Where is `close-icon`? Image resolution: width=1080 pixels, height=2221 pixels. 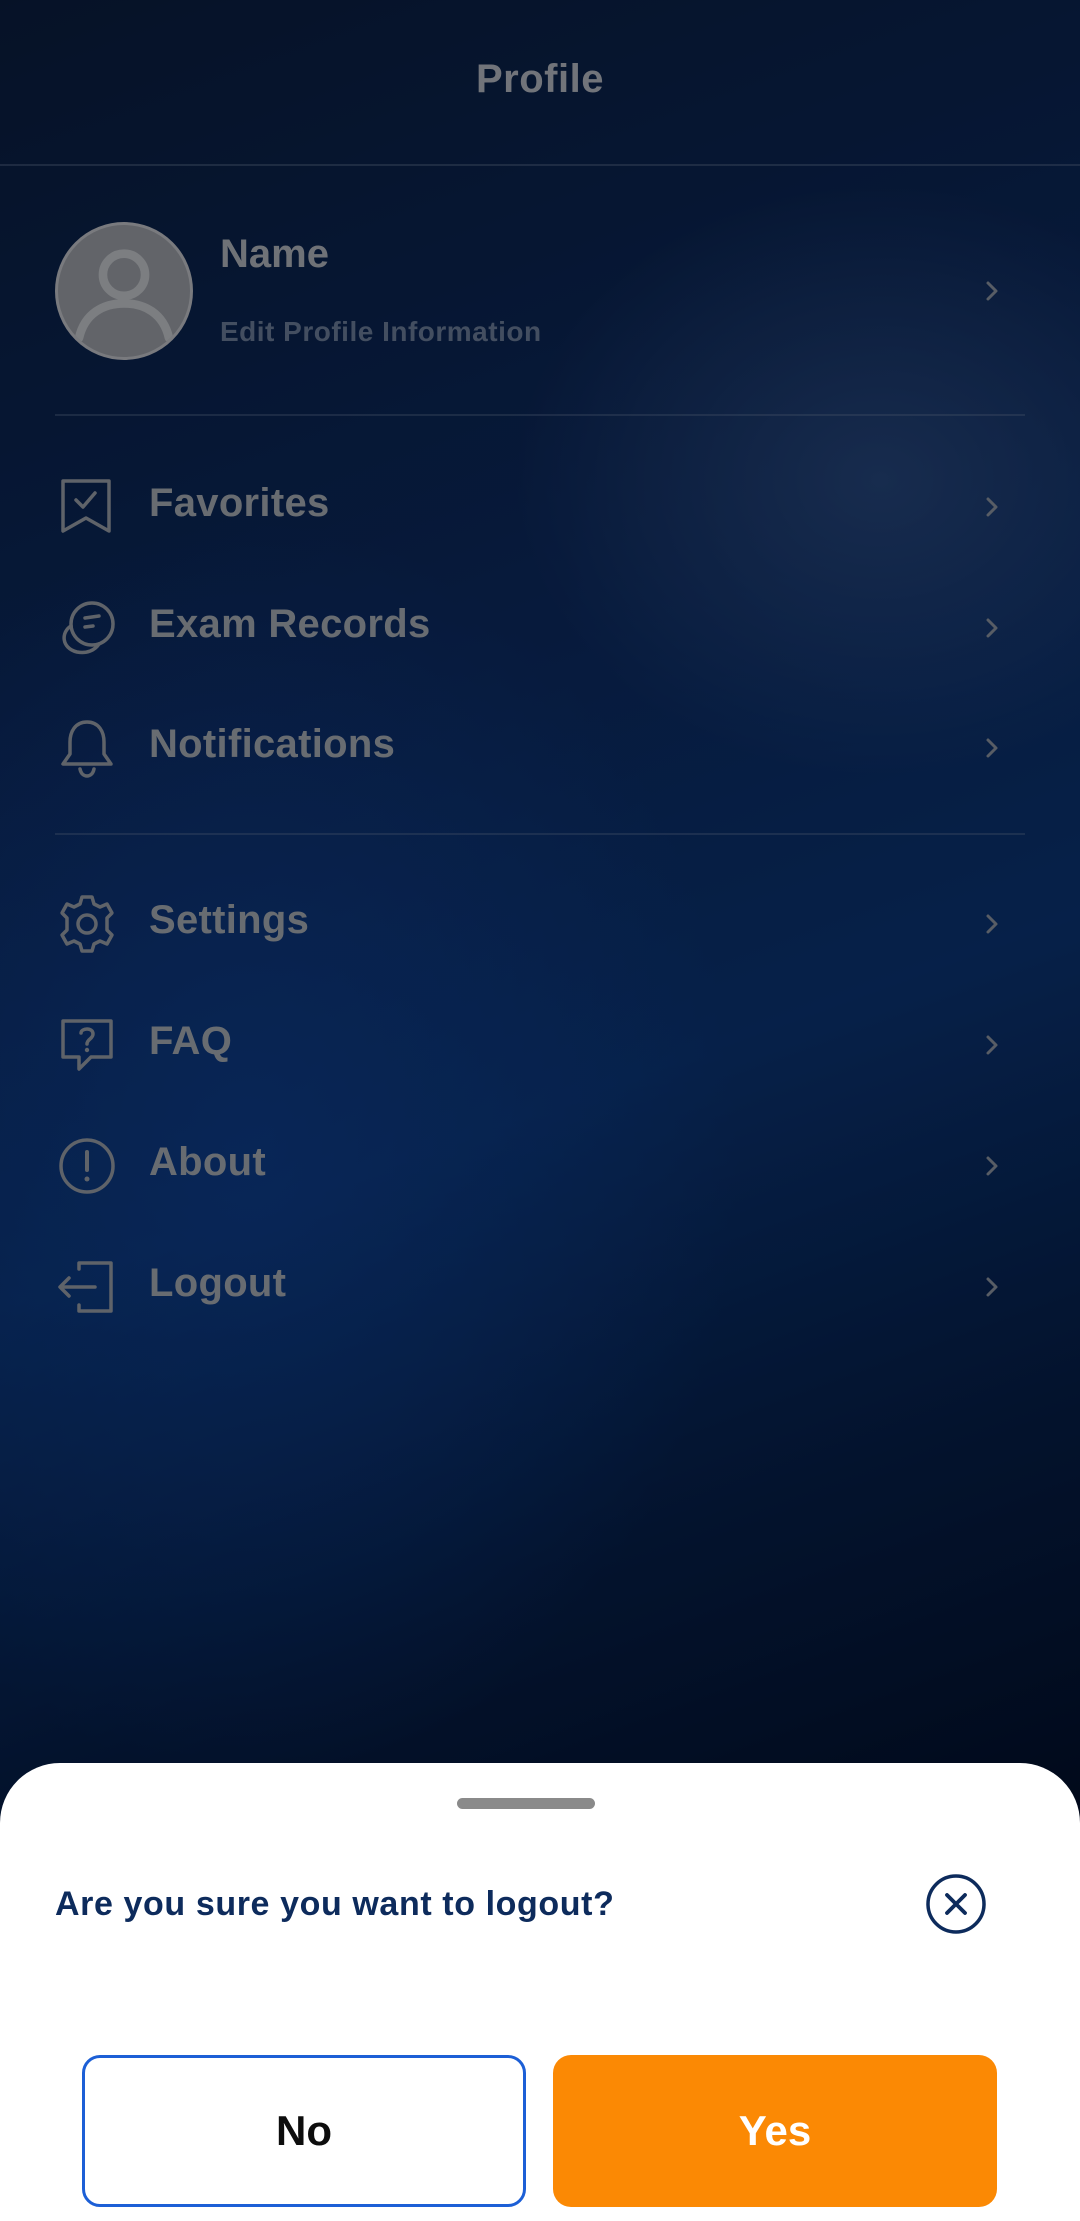 close-icon is located at coordinates (956, 1904).